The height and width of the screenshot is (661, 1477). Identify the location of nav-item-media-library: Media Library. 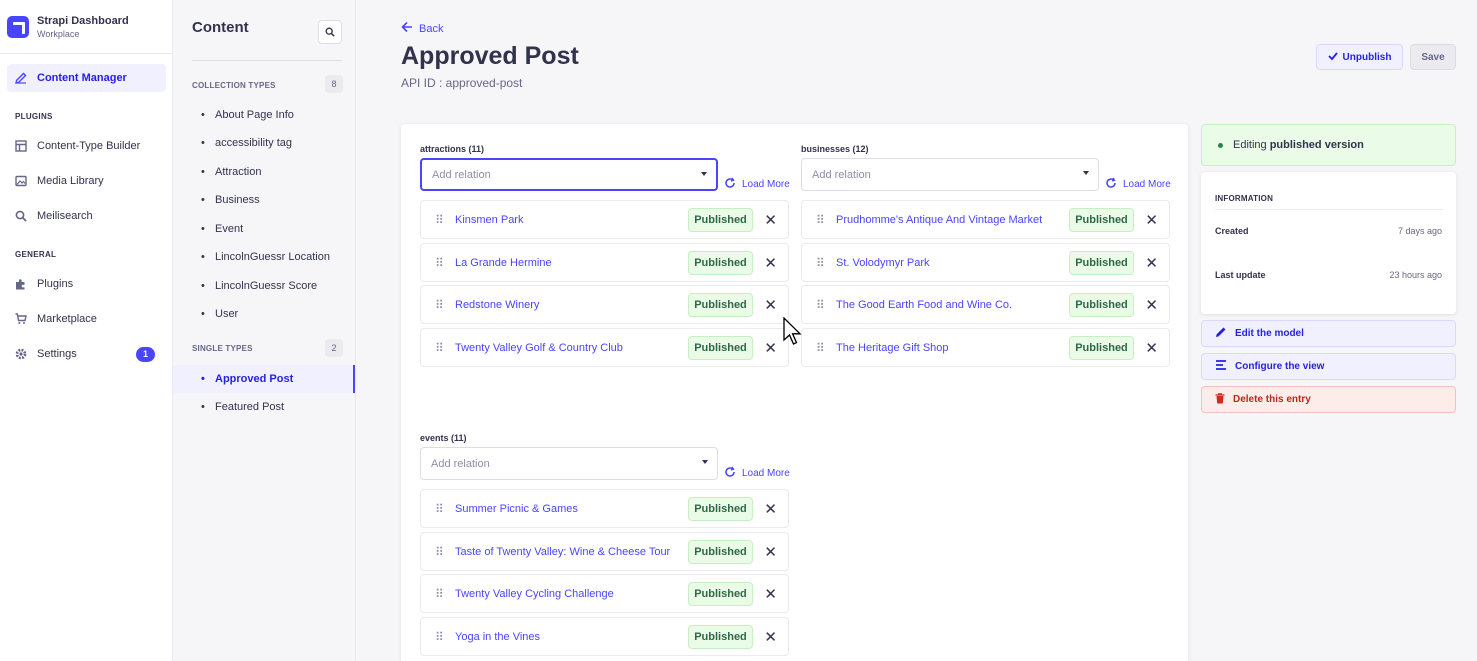
(86, 181).